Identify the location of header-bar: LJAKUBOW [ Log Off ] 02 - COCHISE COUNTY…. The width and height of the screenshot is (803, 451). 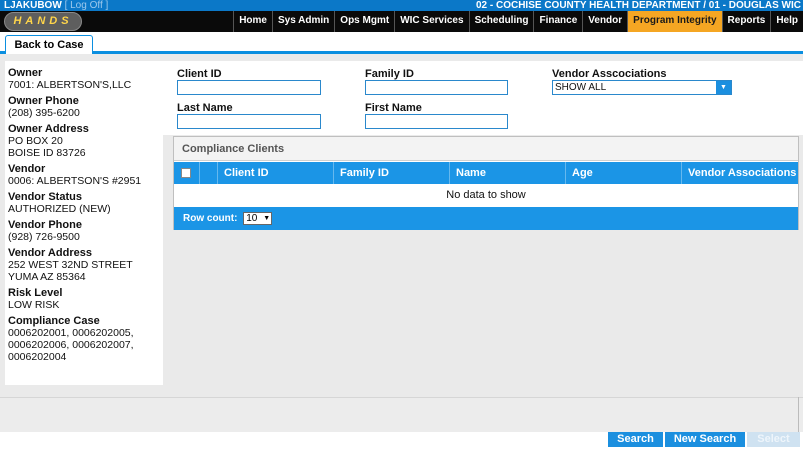
(401, 5).